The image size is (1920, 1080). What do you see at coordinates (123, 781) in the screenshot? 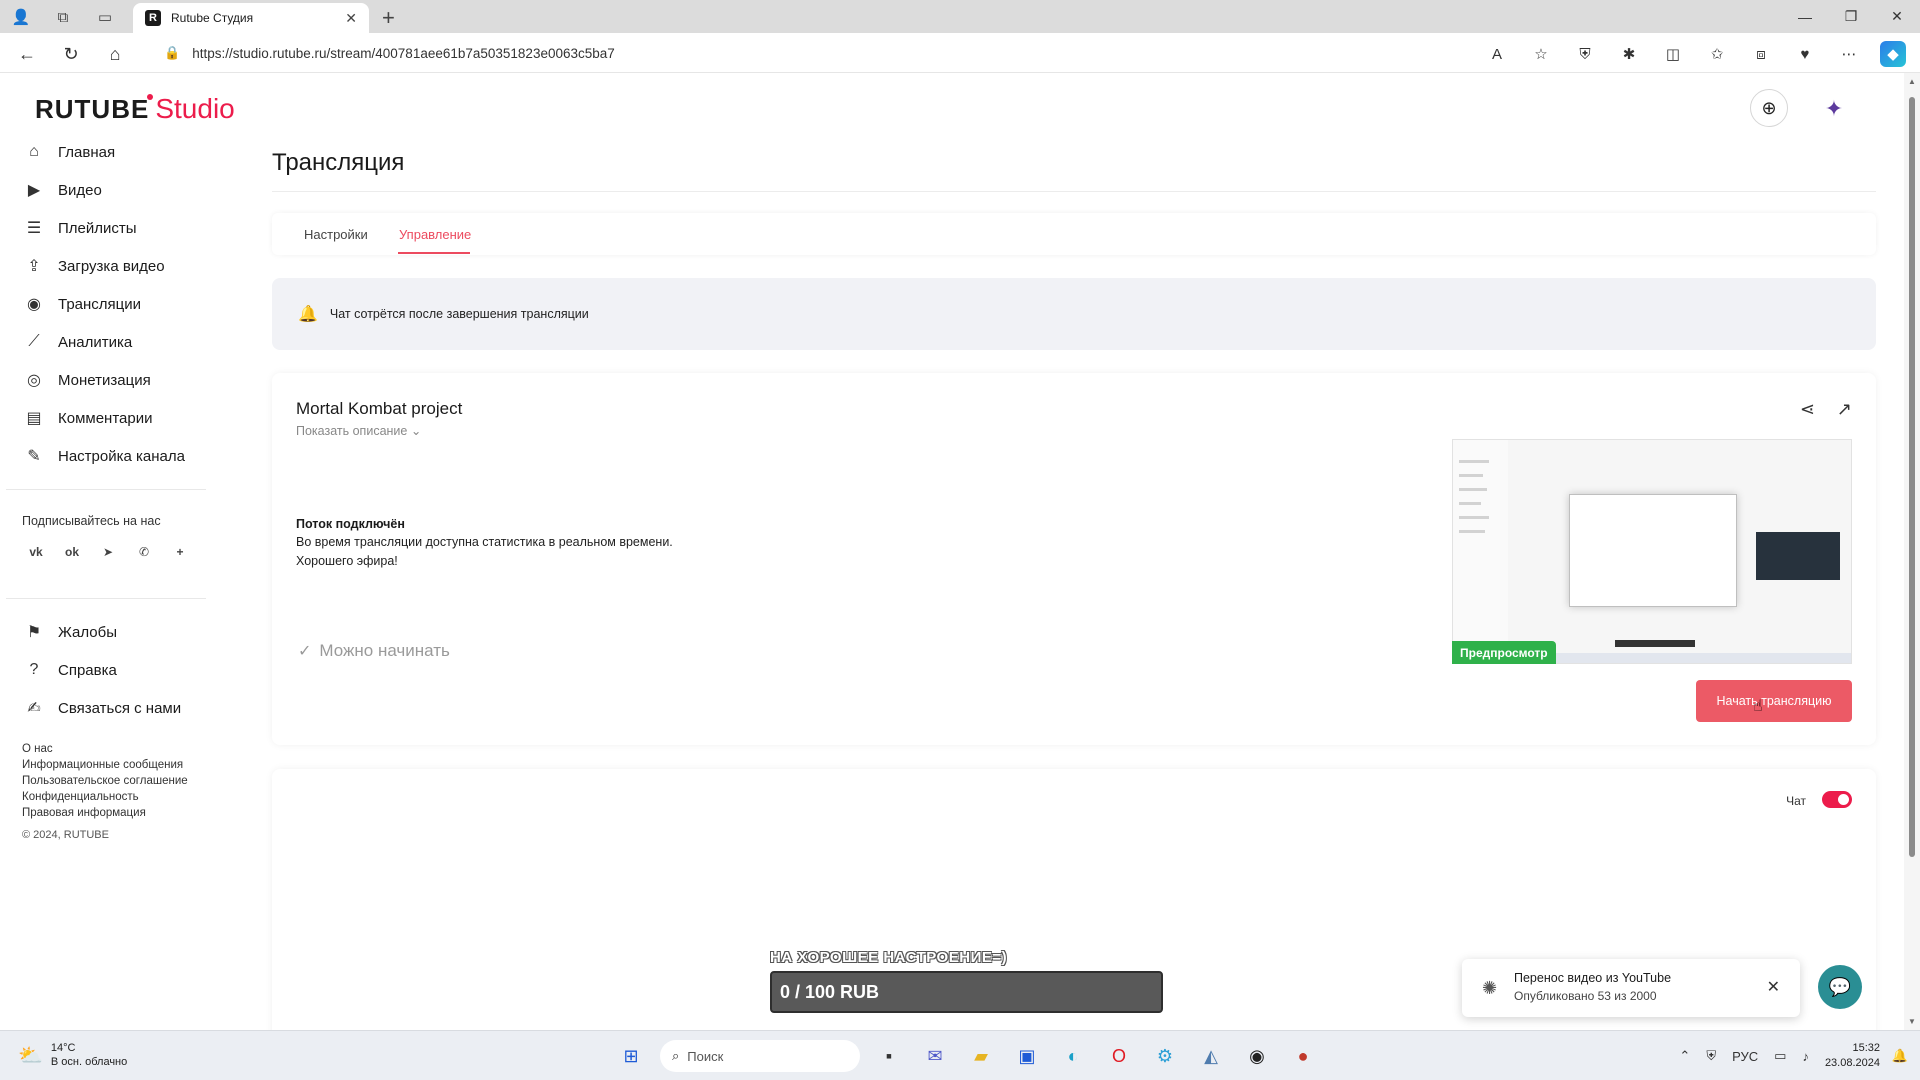
I see `footer-link: Пользовательское соглашение` at bounding box center [123, 781].